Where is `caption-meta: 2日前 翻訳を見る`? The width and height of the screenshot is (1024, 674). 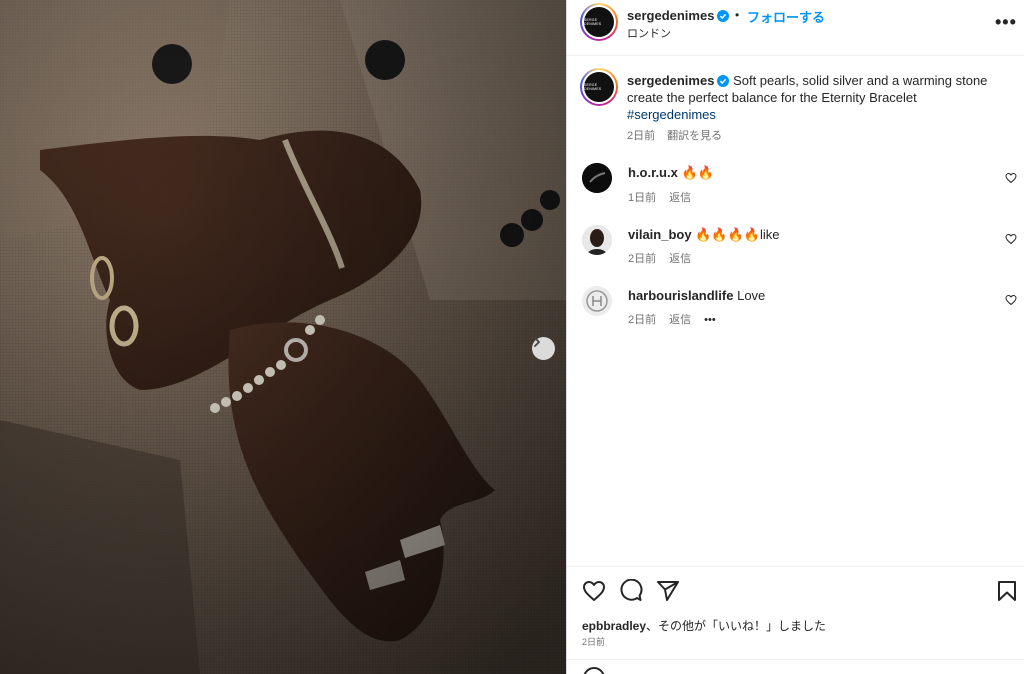
caption-meta: 2日前 翻訳を見る is located at coordinates (817, 136).